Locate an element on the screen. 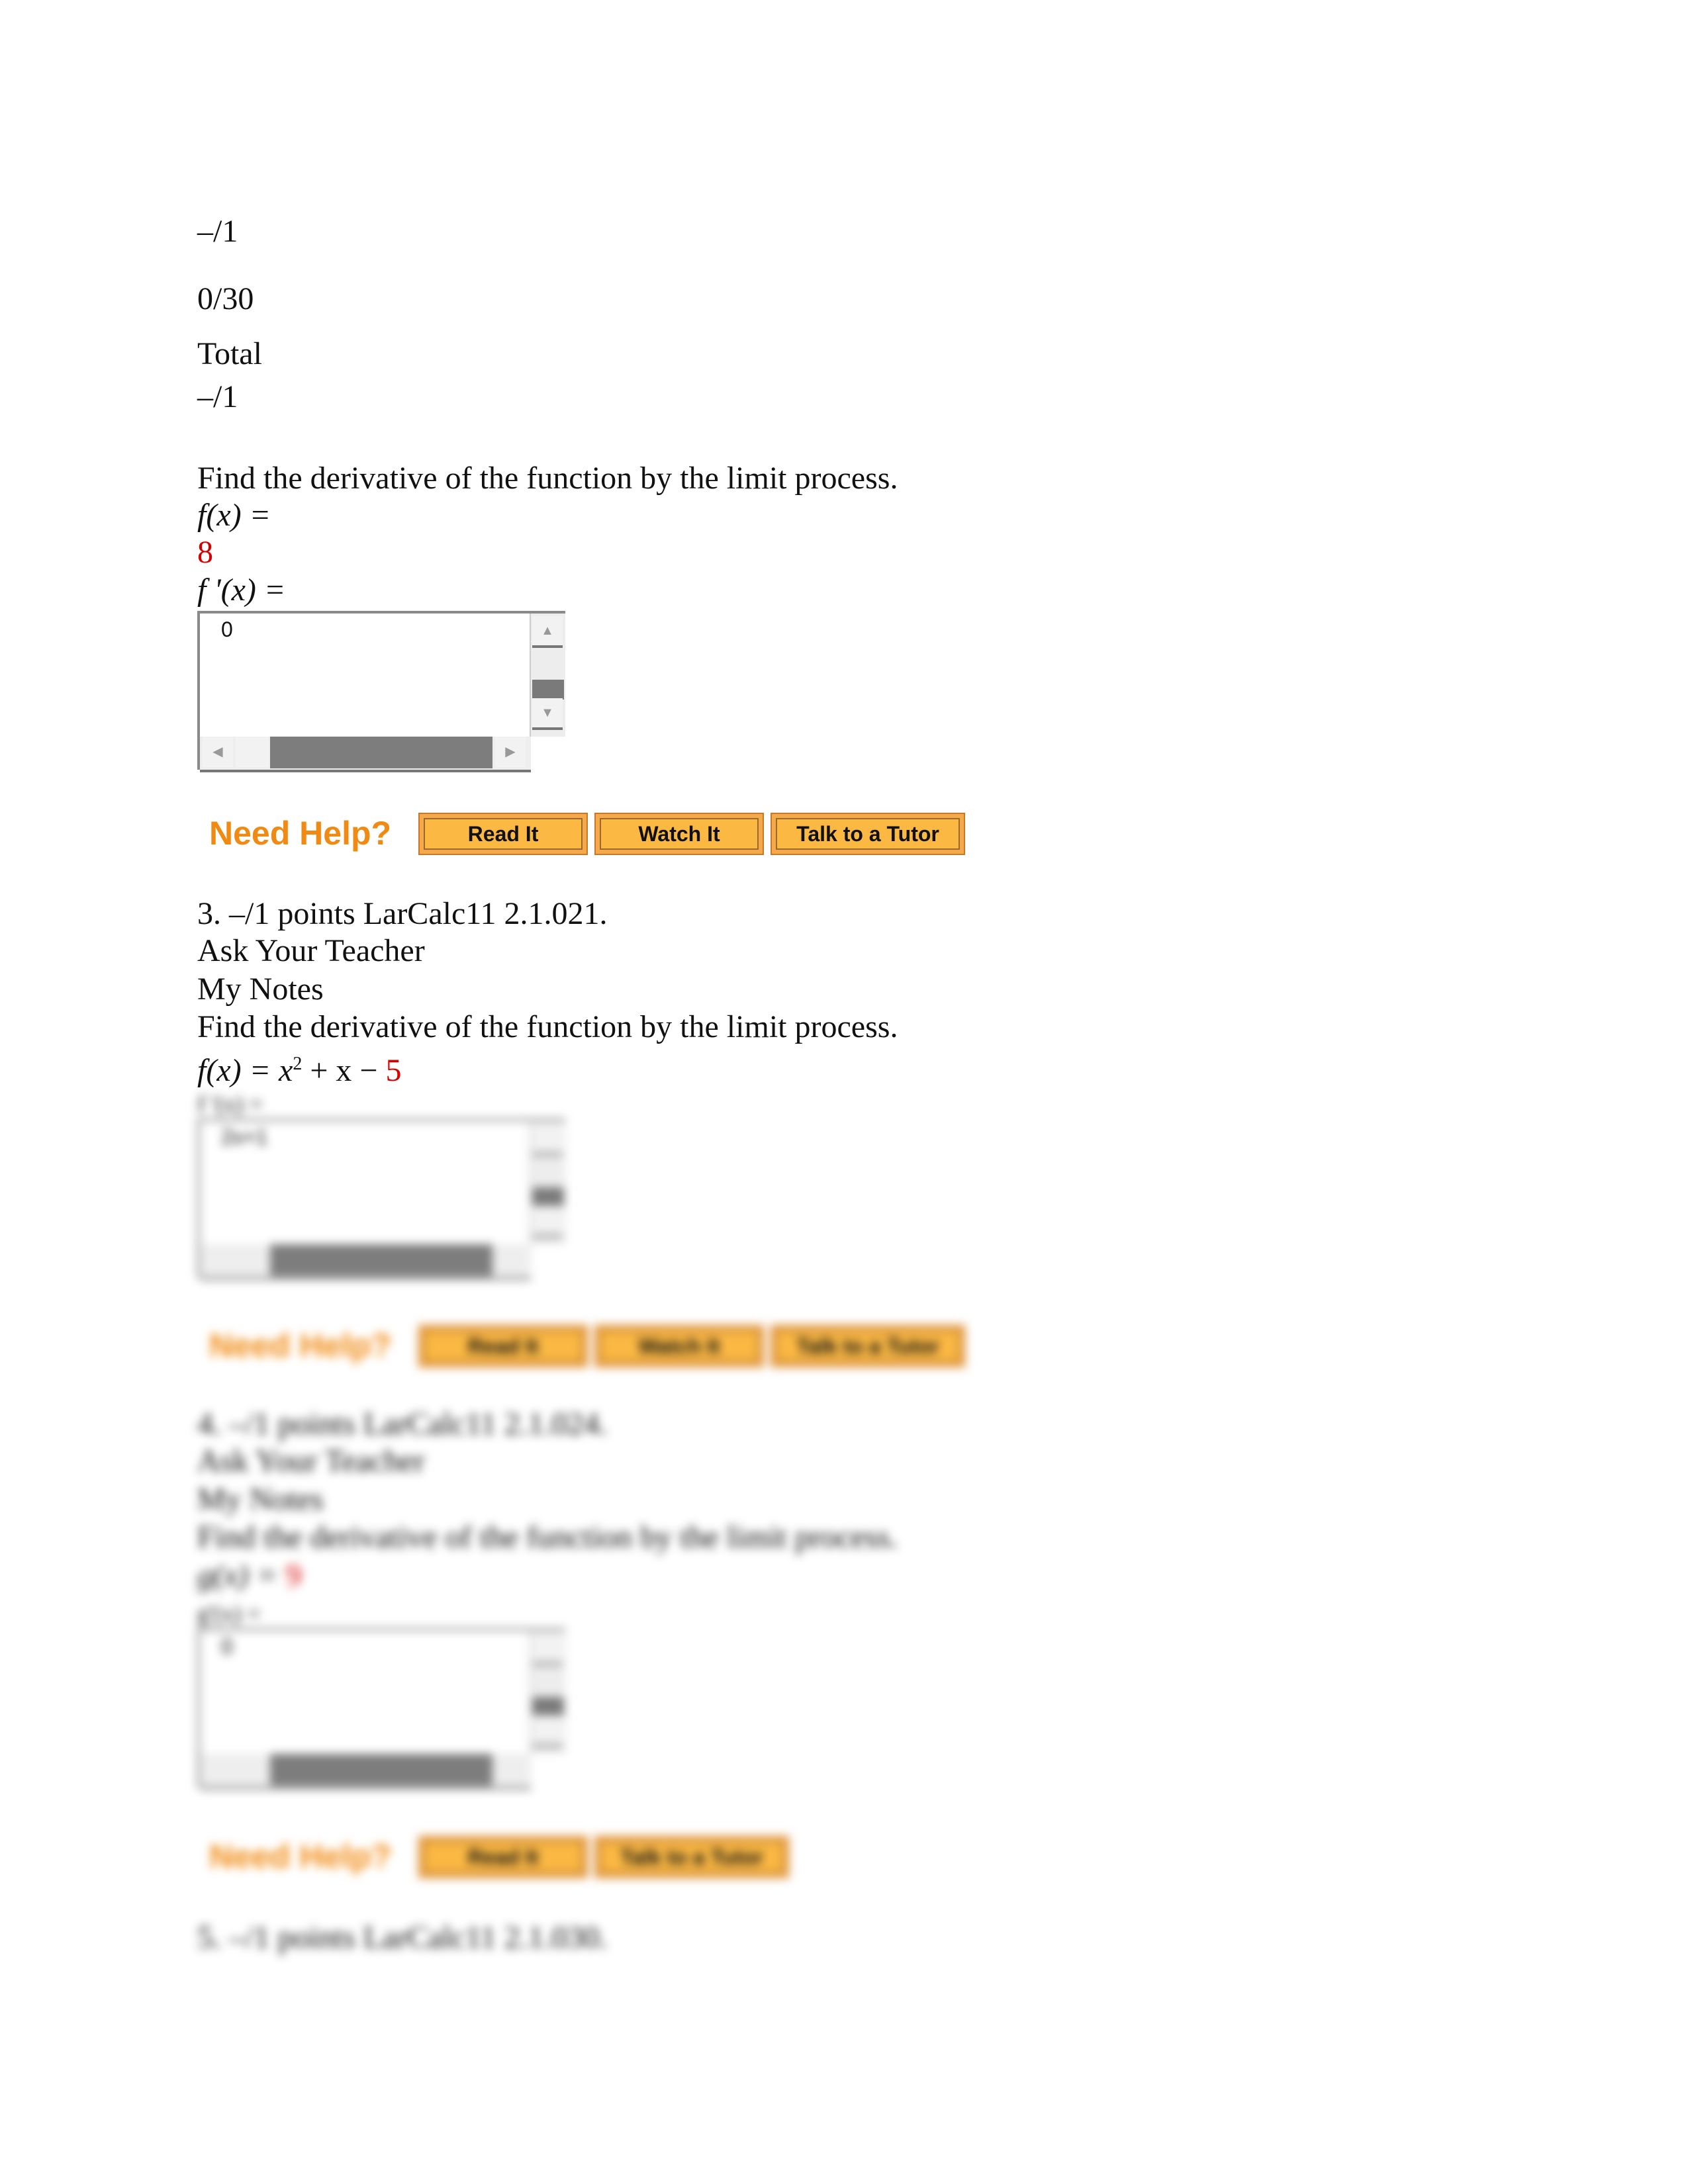  function-label-text: f(x) = is located at coordinates (234, 515).